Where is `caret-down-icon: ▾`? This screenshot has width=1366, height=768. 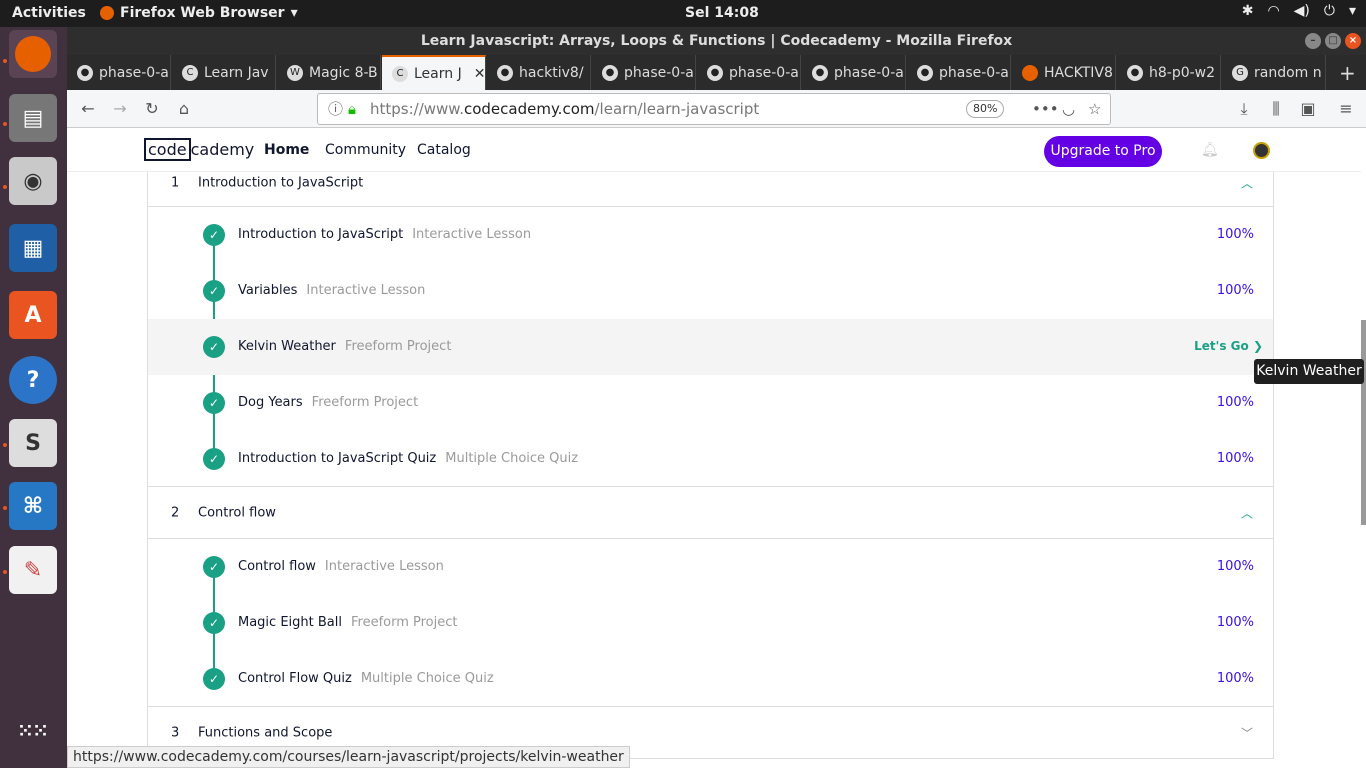
caret-down-icon: ▾ is located at coordinates (294, 13).